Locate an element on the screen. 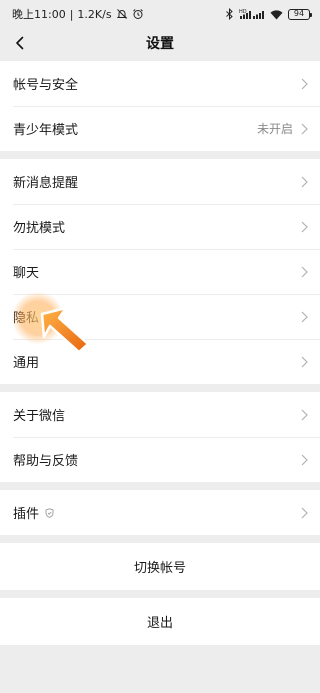  row-label: 聊天 is located at coordinates (26, 273).